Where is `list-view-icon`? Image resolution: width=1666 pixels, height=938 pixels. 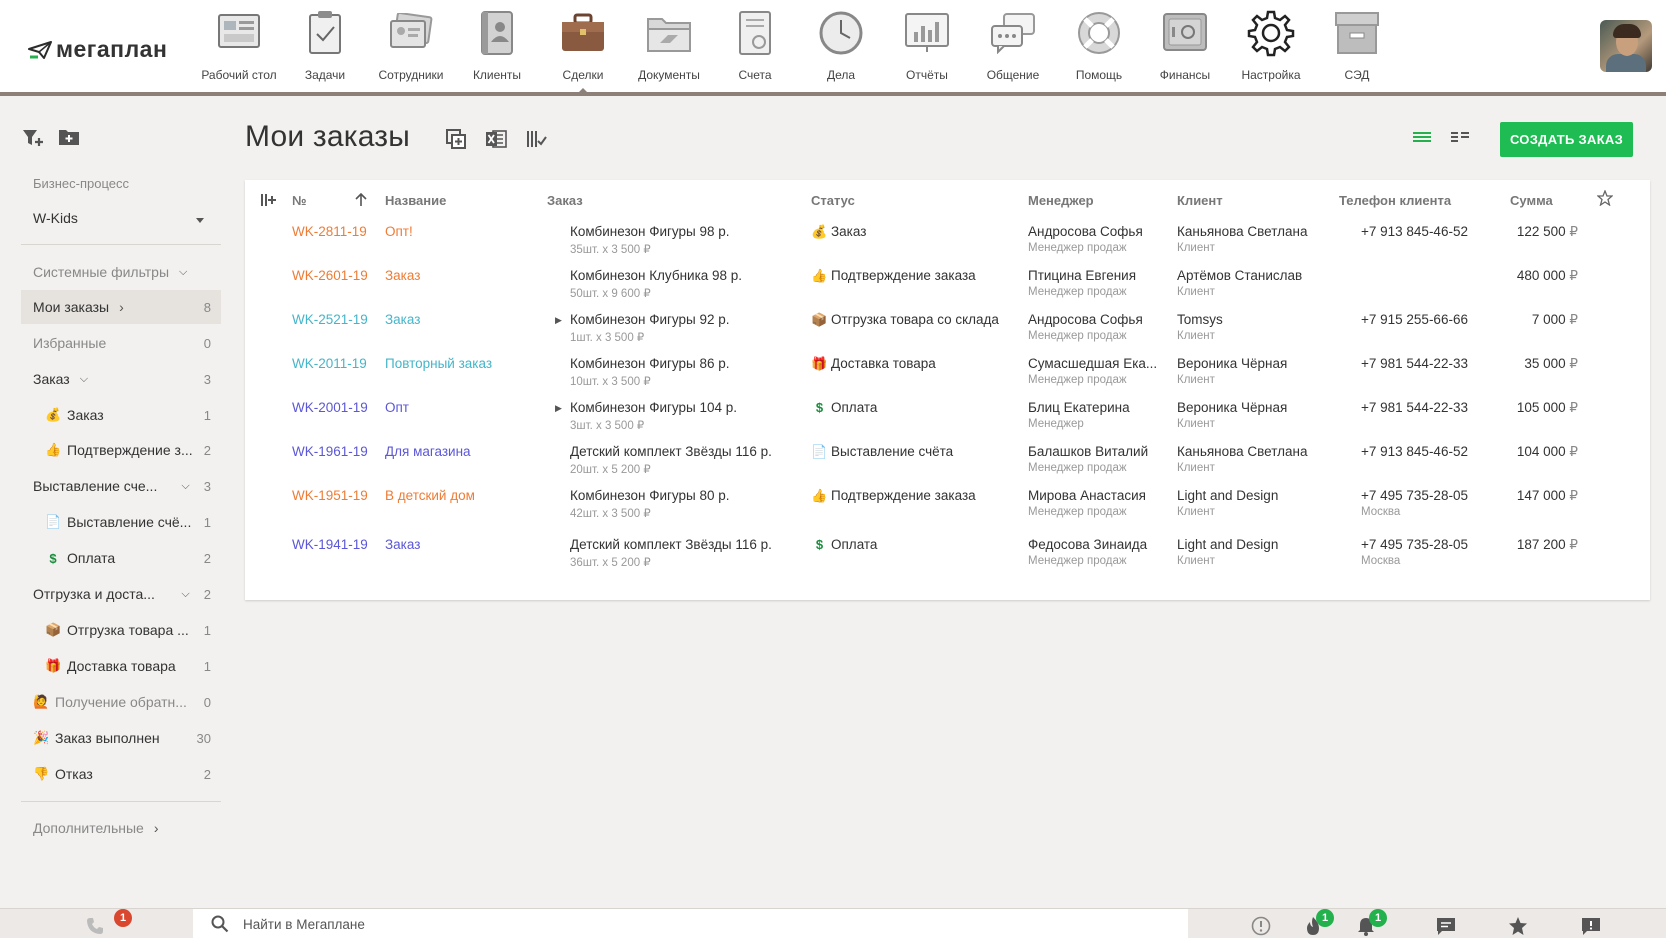 list-view-icon is located at coordinates (1422, 139).